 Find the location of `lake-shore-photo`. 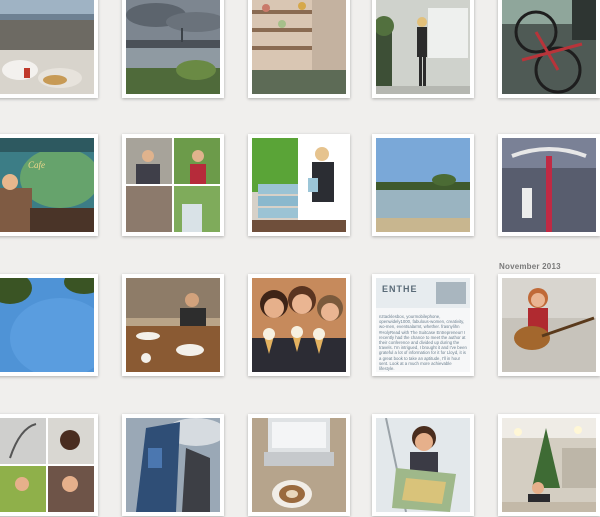

lake-shore-photo is located at coordinates (423, 185).